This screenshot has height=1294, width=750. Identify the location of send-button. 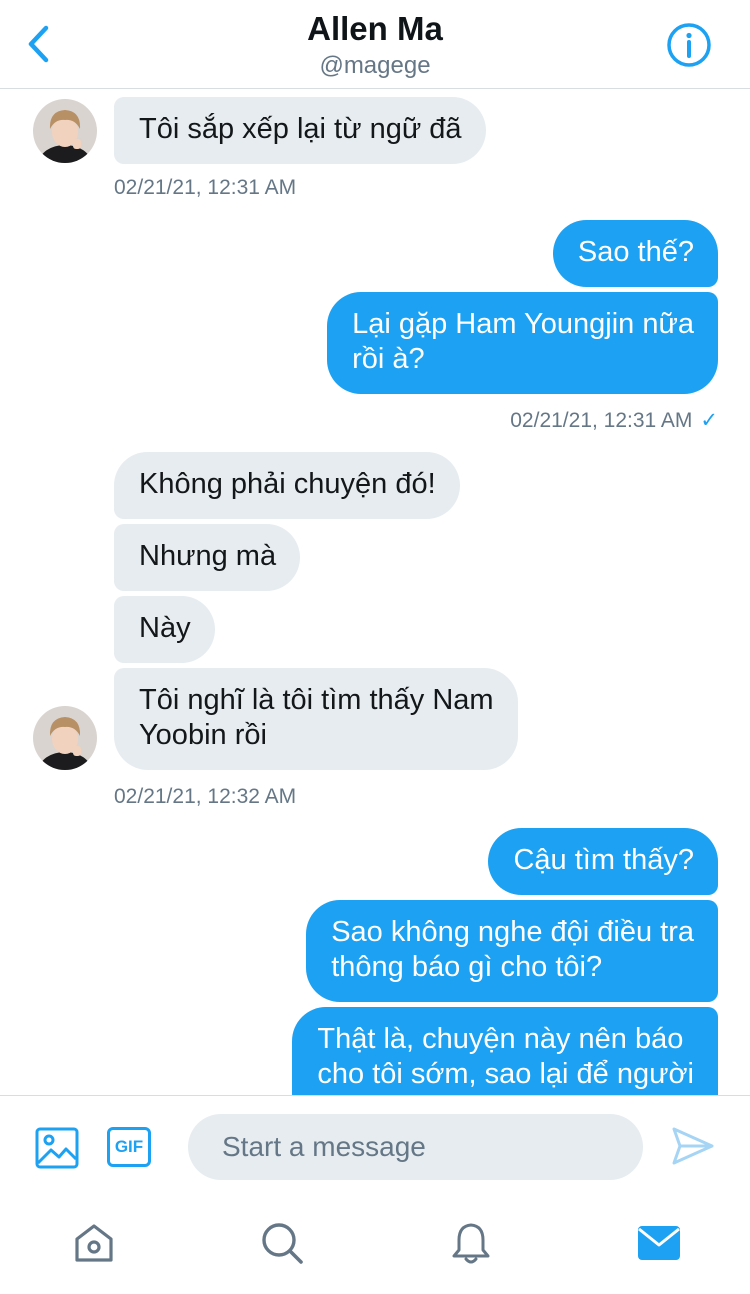
(693, 1146).